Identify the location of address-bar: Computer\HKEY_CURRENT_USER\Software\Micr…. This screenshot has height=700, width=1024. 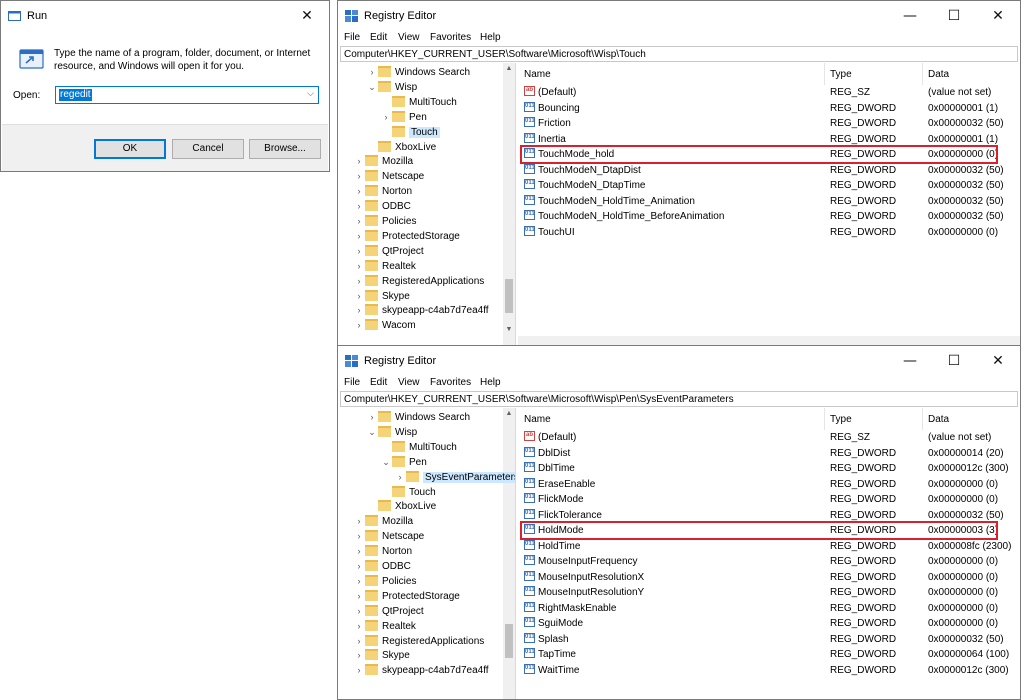
(679, 399).